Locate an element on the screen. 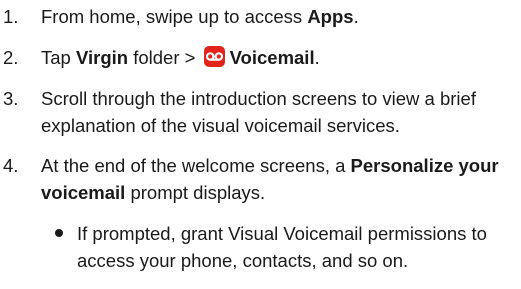 Image resolution: width=521 pixels, height=289 pixels. voicemail-label: Voicemail is located at coordinates (272, 57).